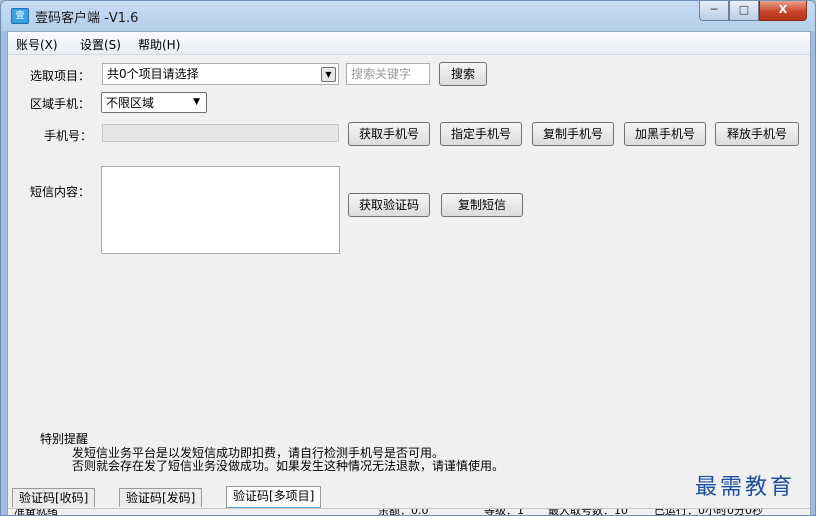 The height and width of the screenshot is (516, 816). I want to click on search-button: 搜索, so click(463, 74).